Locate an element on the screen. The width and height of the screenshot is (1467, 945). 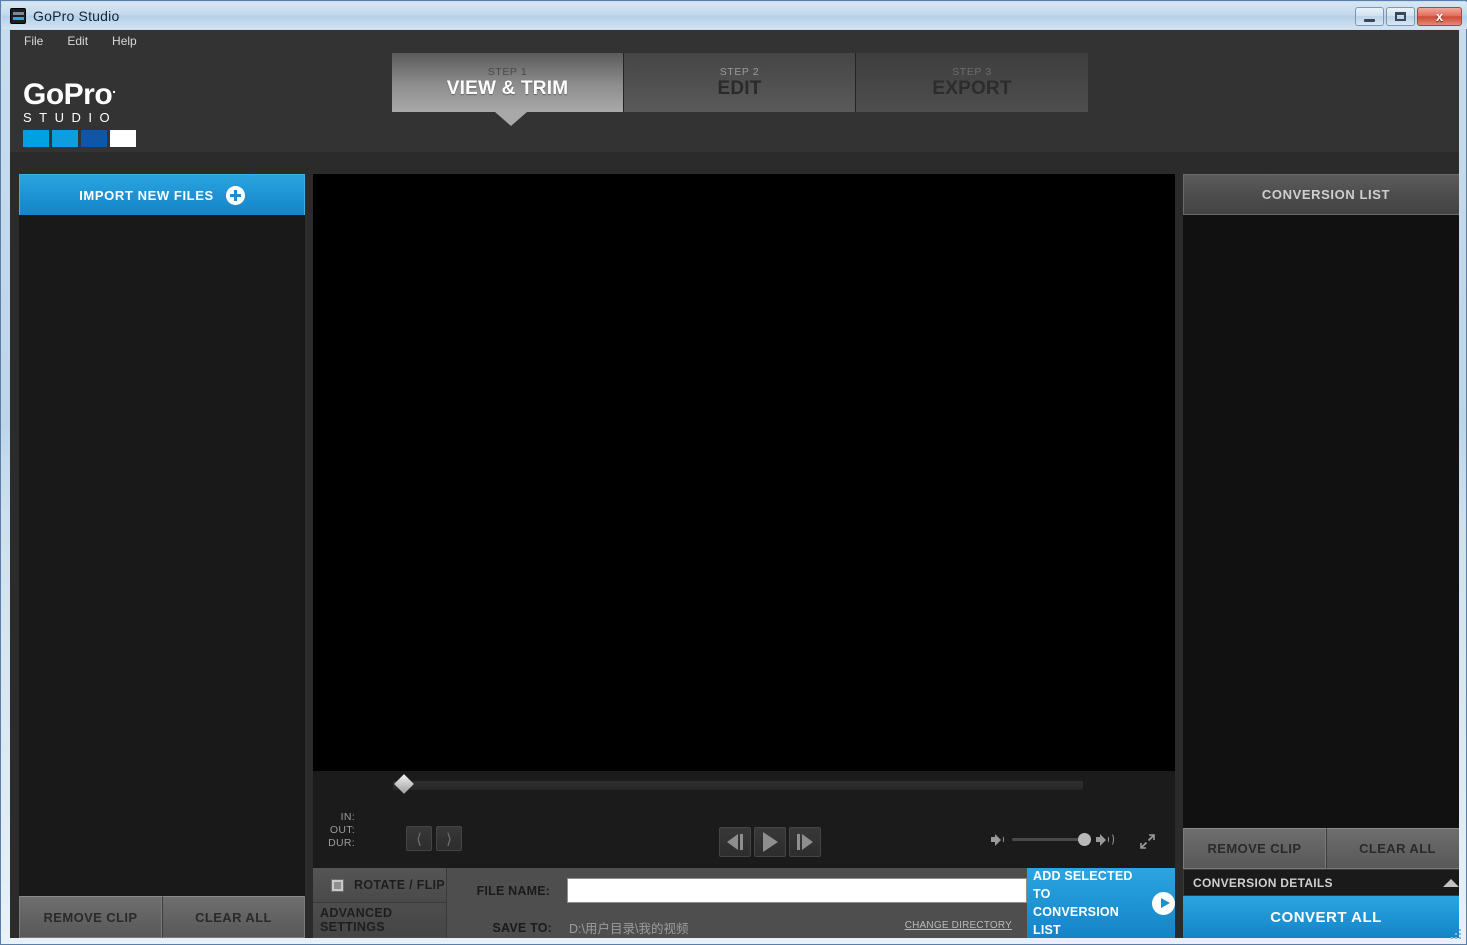
logo-swatches is located at coordinates (85, 138).